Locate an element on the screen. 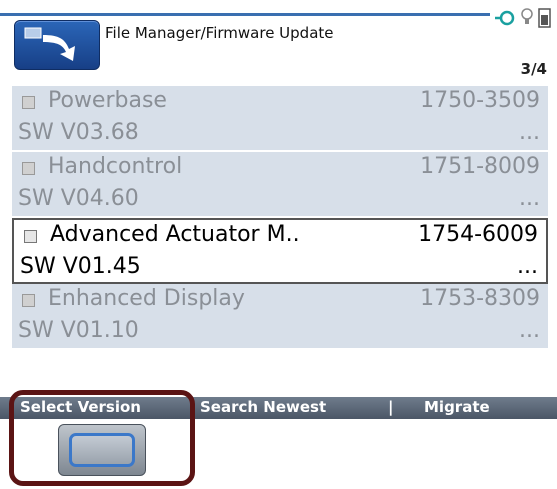 This screenshot has height=489, width=557. bulb-icon is located at coordinates (527, 16).